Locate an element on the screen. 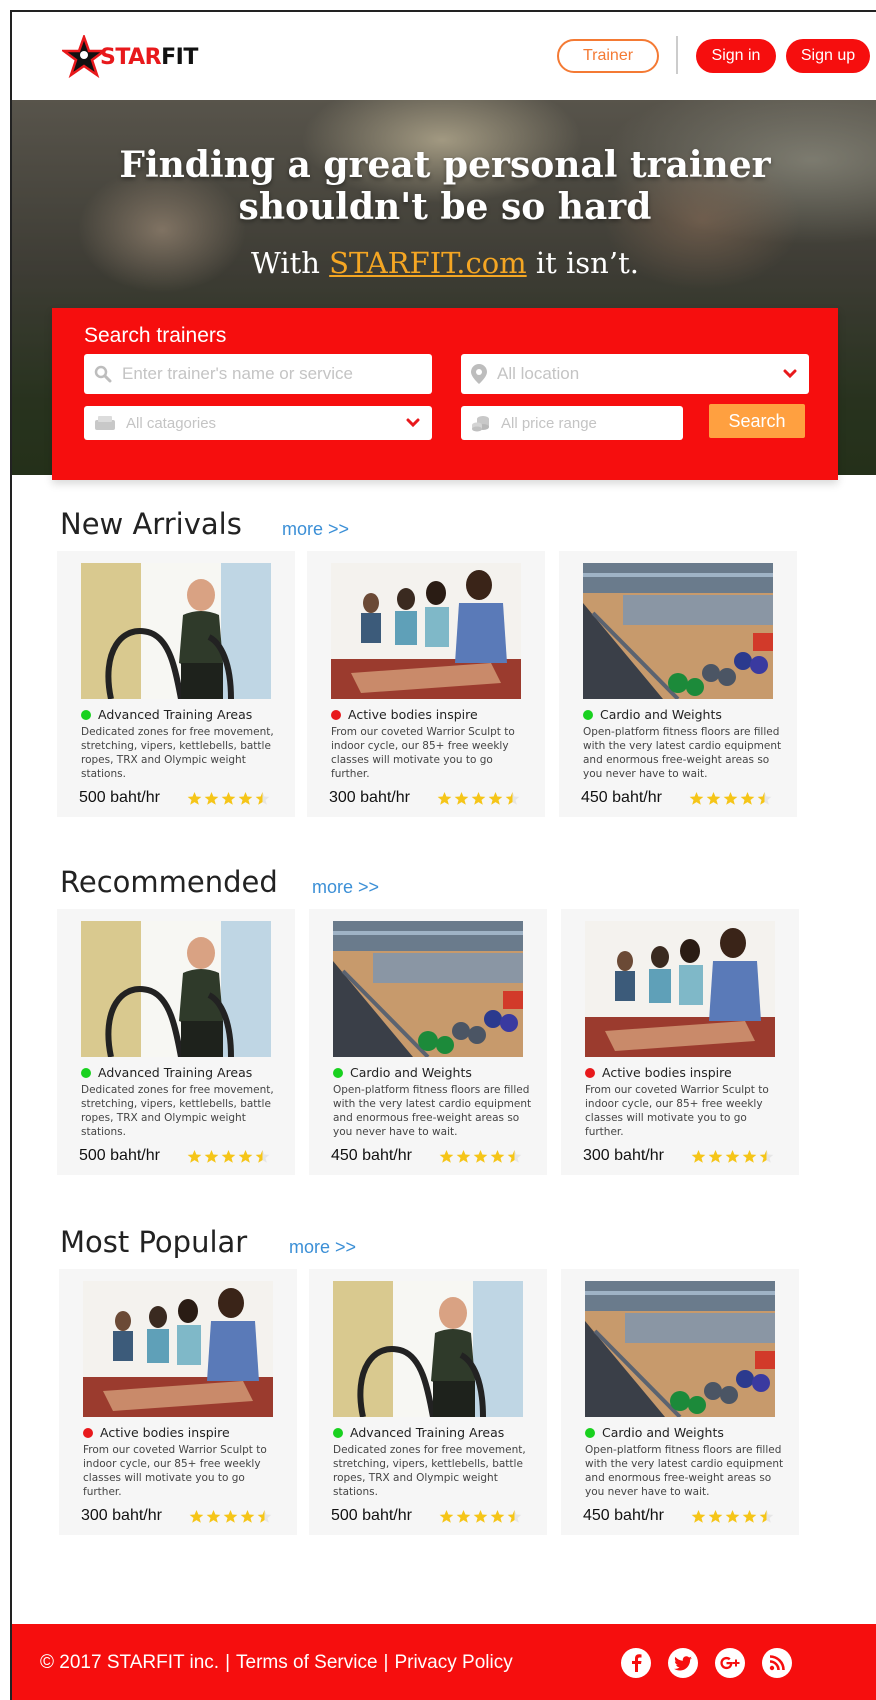 This screenshot has height=1700, width=876. privacy-link: Privacy Policy is located at coordinates (453, 1663).